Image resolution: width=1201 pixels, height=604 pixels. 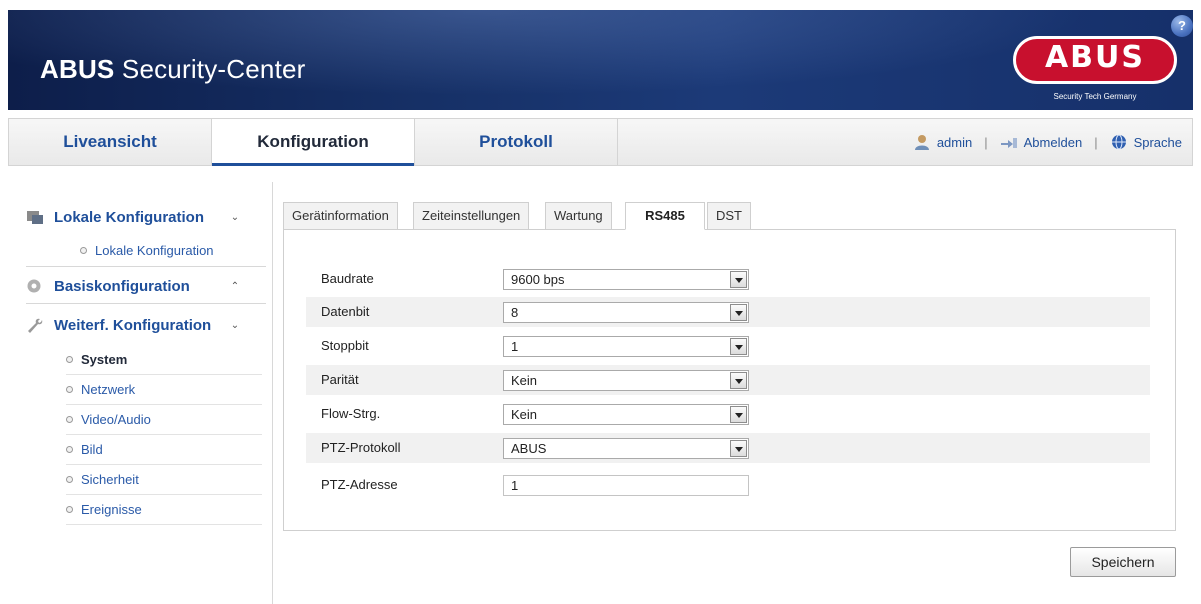 What do you see at coordinates (921, 142) in the screenshot?
I see `user-icon` at bounding box center [921, 142].